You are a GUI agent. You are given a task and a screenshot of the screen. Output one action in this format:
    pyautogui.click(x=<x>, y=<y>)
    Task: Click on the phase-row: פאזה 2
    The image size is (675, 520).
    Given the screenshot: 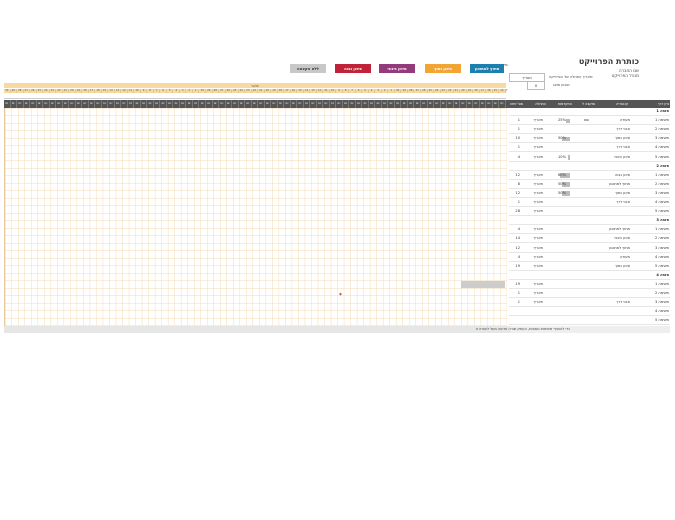 What is the action you would take?
    pyautogui.click(x=589, y=167)
    